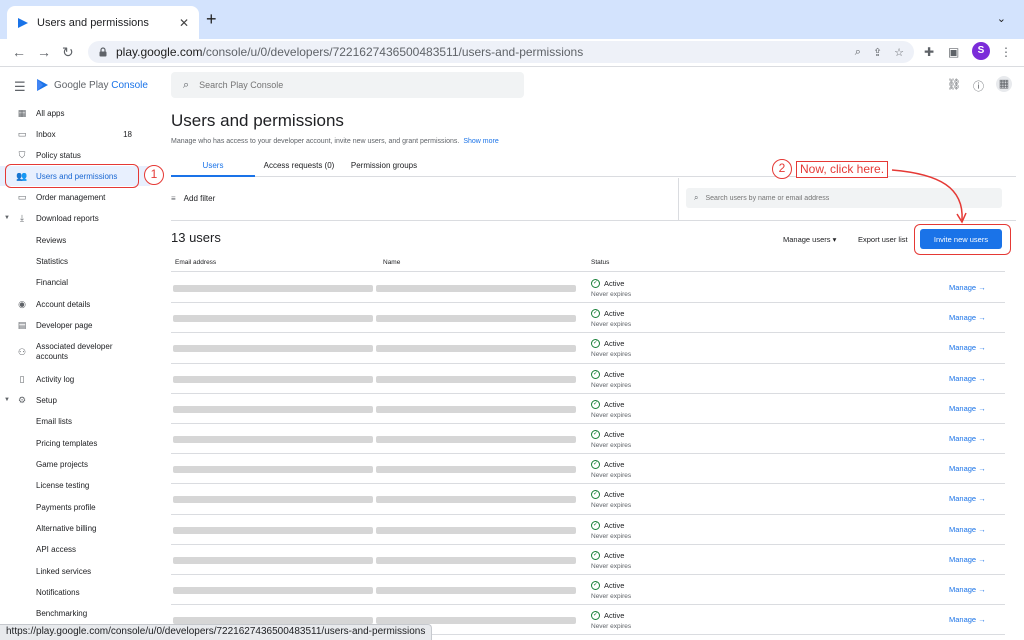 Image resolution: width=1024 pixels, height=640 pixels. What do you see at coordinates (978, 86) in the screenshot?
I see `help-icon: ⓘ` at bounding box center [978, 86].